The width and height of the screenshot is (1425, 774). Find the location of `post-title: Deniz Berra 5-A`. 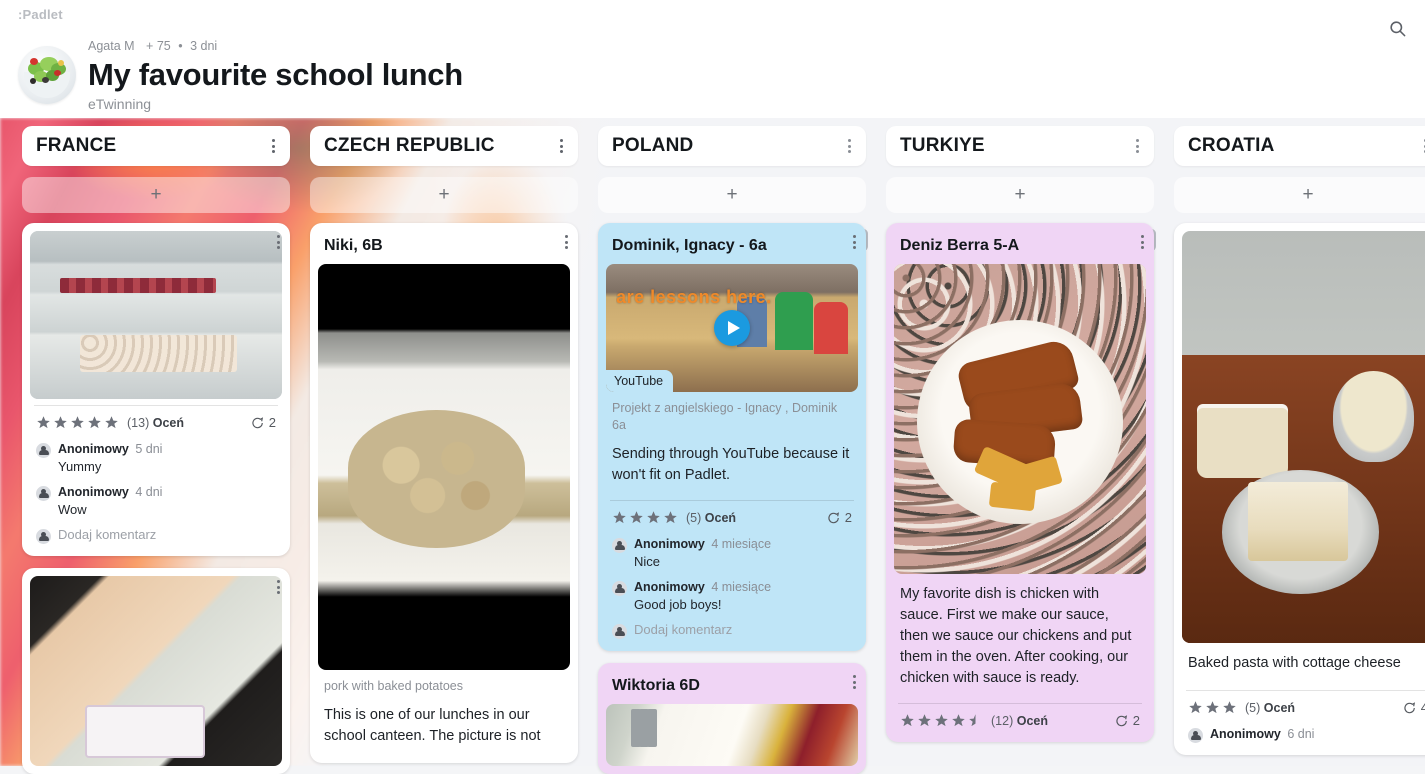

post-title: Deniz Berra 5-A is located at coordinates (960, 245).